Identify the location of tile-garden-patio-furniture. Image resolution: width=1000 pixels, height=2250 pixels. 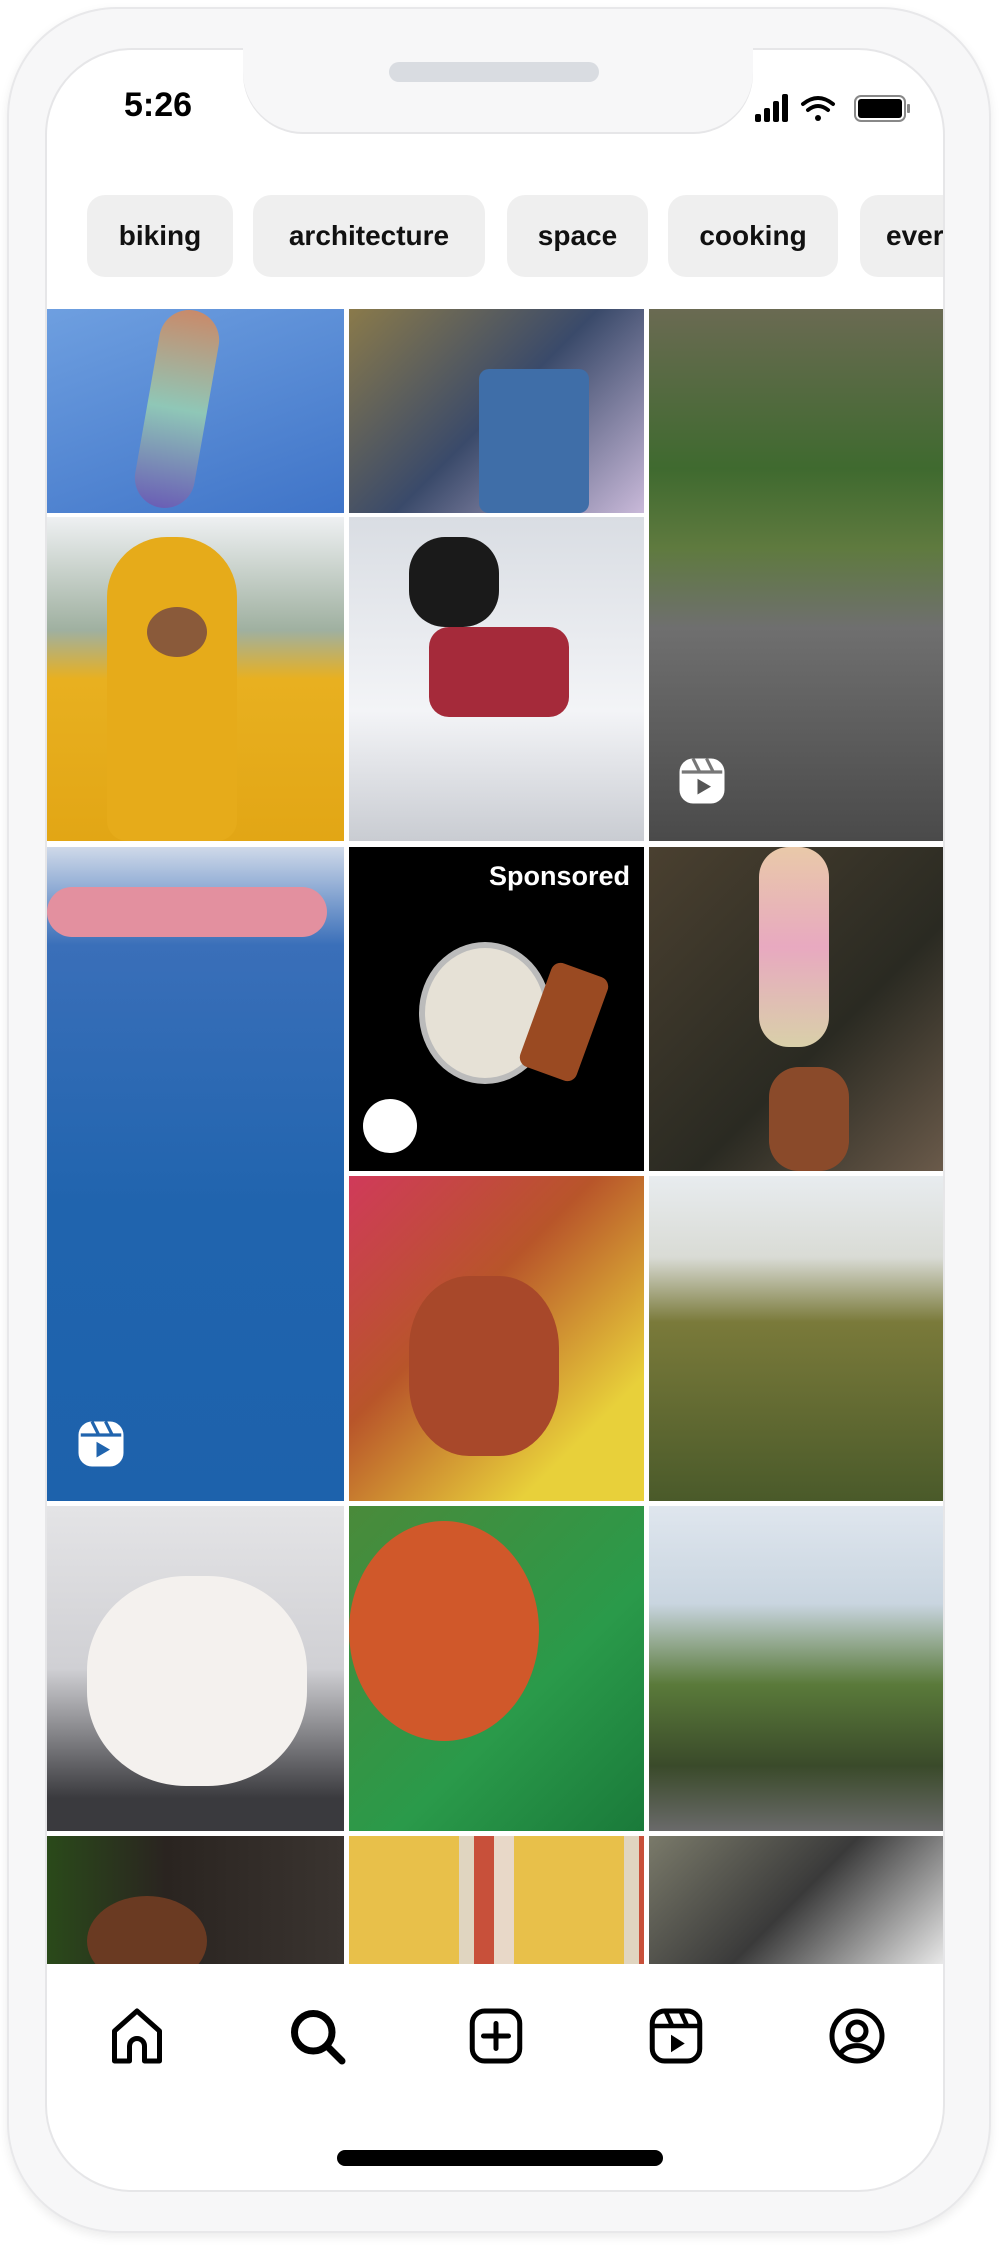
(796, 1900).